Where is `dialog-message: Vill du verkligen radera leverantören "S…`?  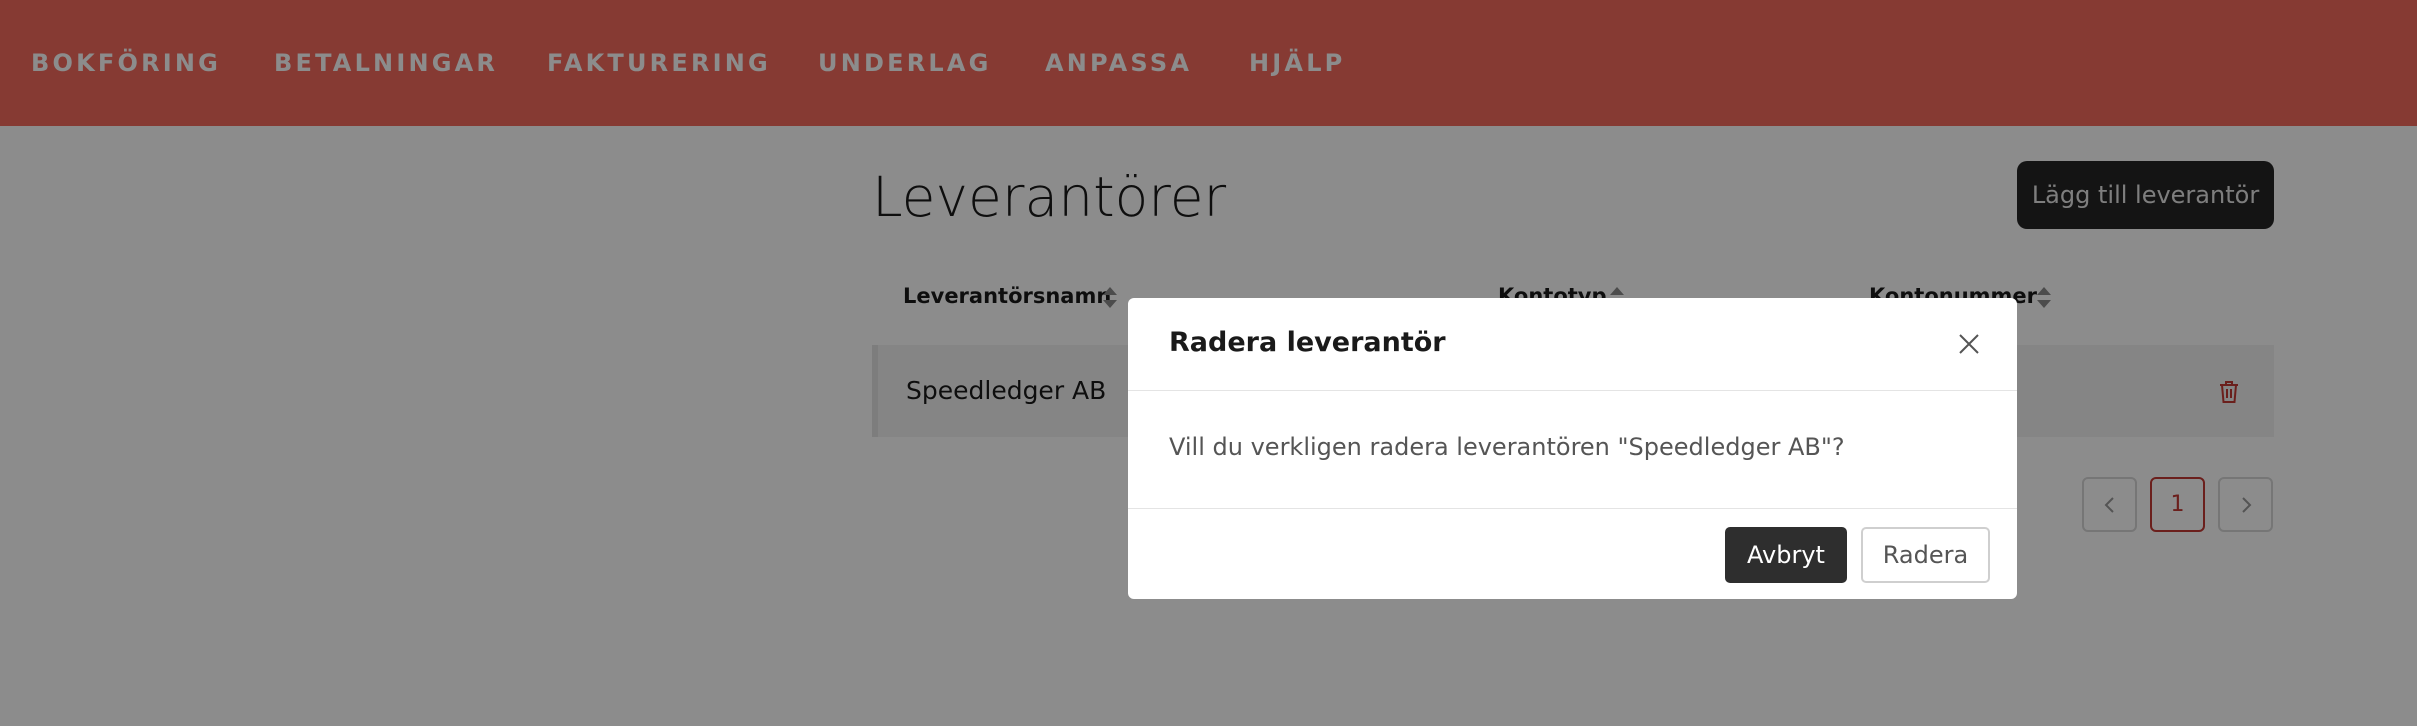
dialog-message: Vill du verkligen radera leverantören "S… is located at coordinates (1507, 447).